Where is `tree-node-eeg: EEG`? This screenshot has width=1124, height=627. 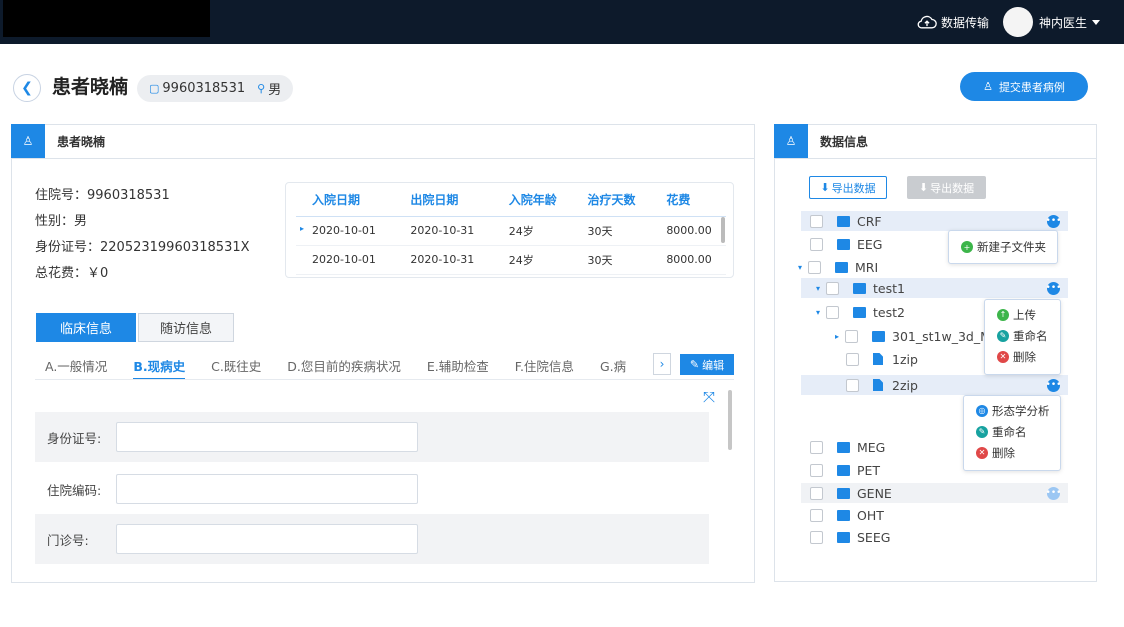
tree-node-eeg: EEG is located at coordinates (841, 244).